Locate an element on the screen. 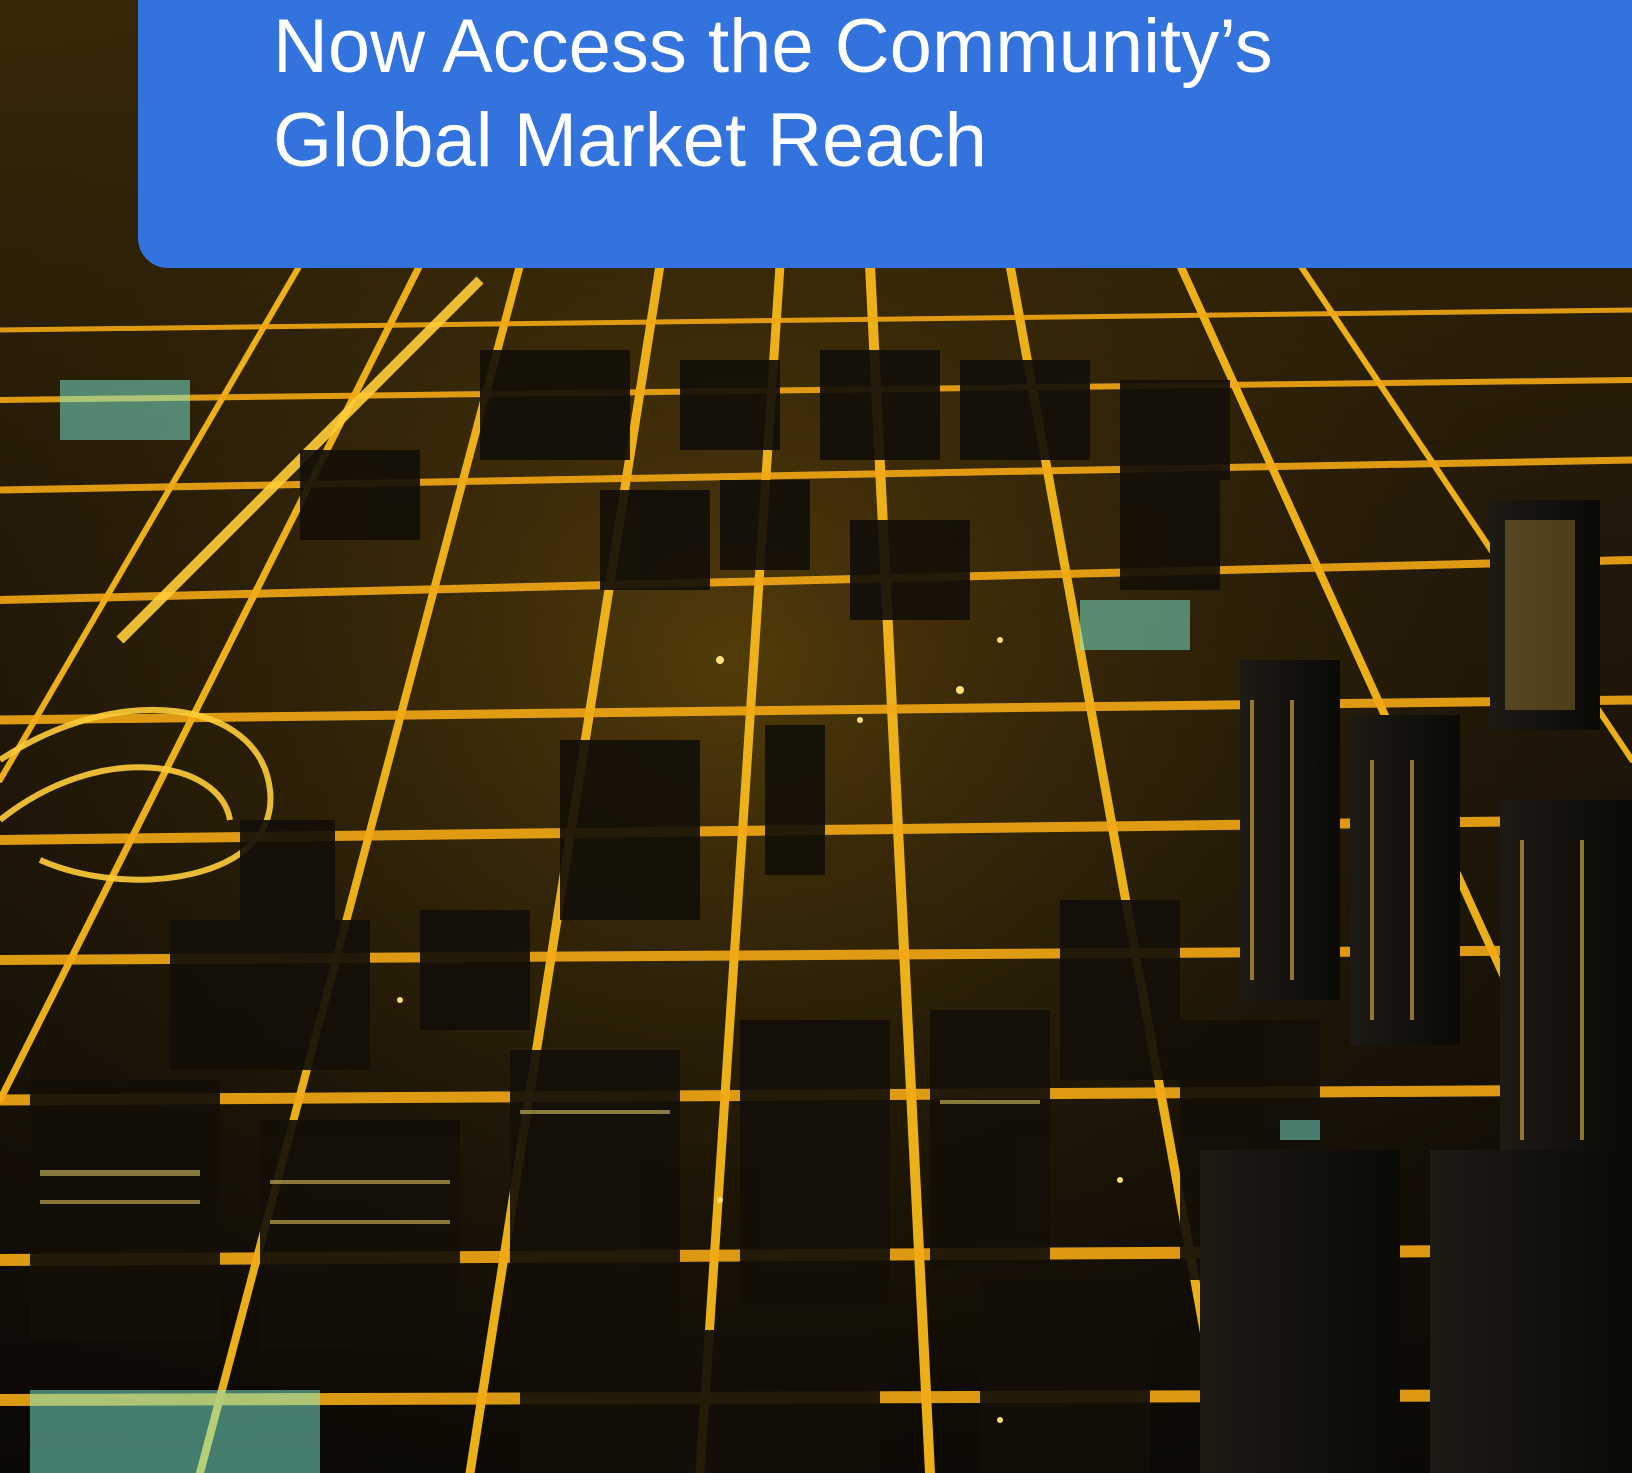 This screenshot has height=1473, width=1632. headline-line-2: Global Market Reach is located at coordinates (630, 140).